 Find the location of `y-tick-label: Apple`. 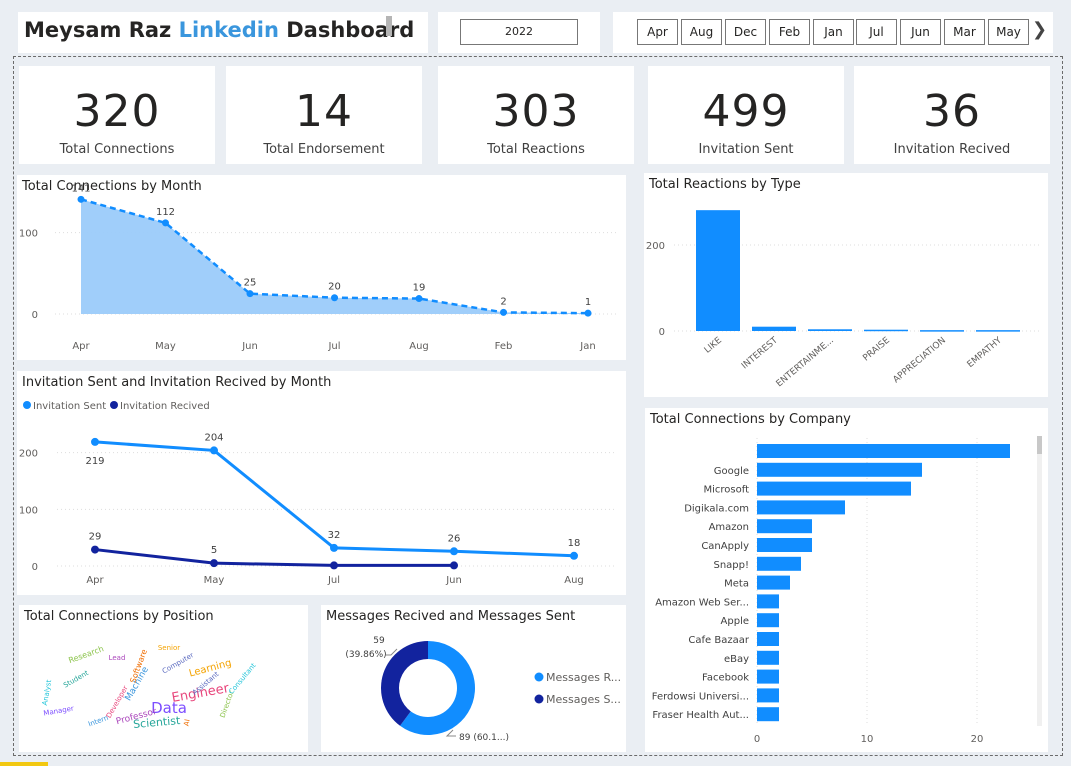

y-tick-label: Apple is located at coordinates (735, 621).